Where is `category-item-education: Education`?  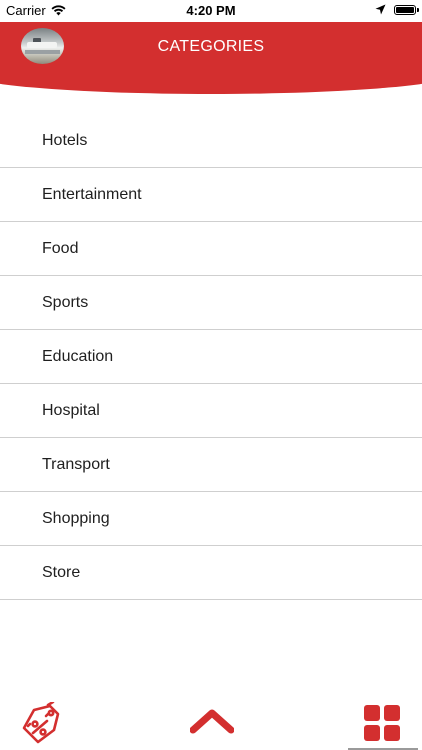
category-item-education: Education is located at coordinates (211, 357).